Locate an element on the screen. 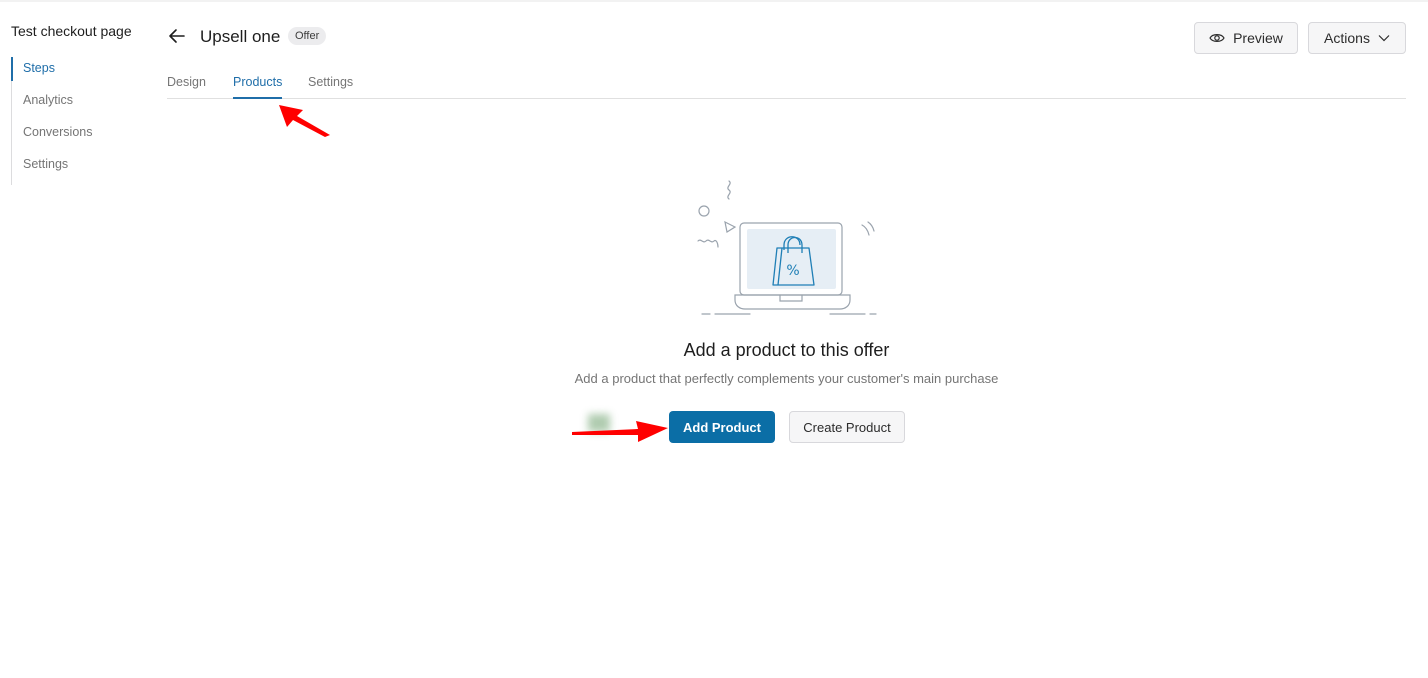 The width and height of the screenshot is (1428, 678). back-button is located at coordinates (177, 36).